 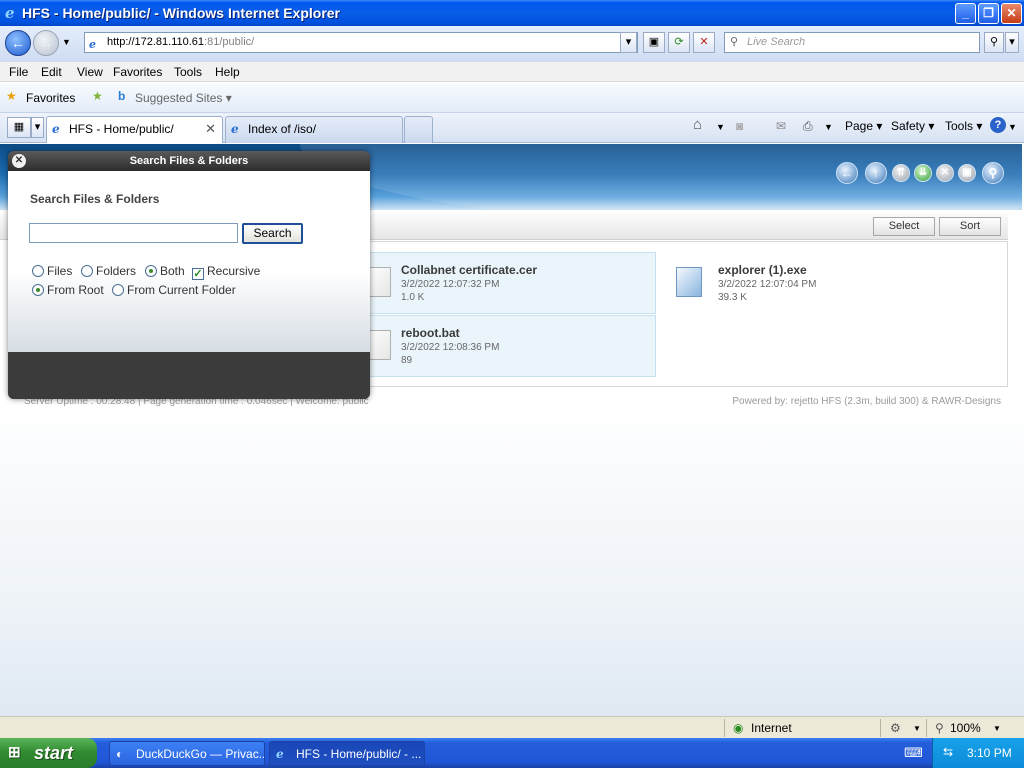 What do you see at coordinates (923, 173) in the screenshot?
I see `collapse-icon: ⇊` at bounding box center [923, 173].